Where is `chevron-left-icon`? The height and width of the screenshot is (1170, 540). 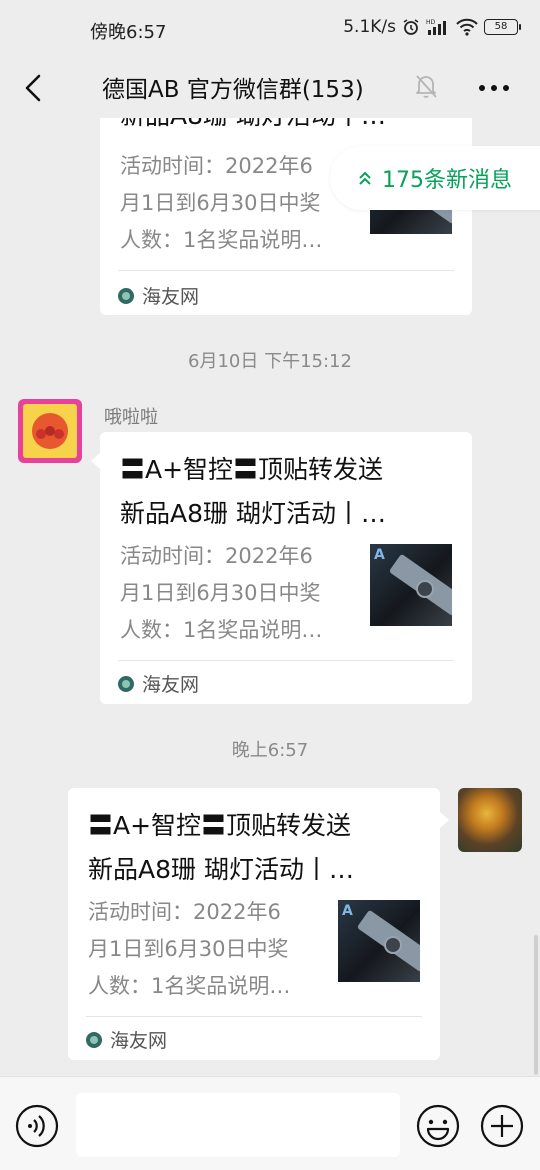
chevron-left-icon is located at coordinates (33, 88).